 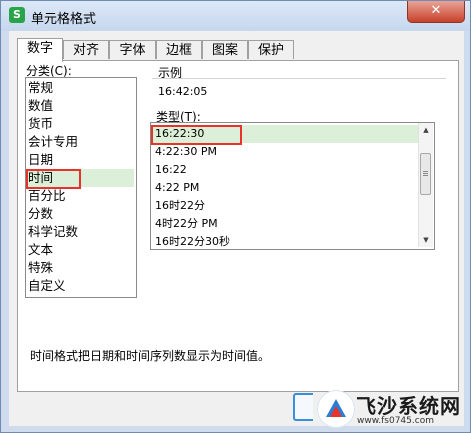 I want to click on category-item-general: 常规, so click(x=80, y=88).